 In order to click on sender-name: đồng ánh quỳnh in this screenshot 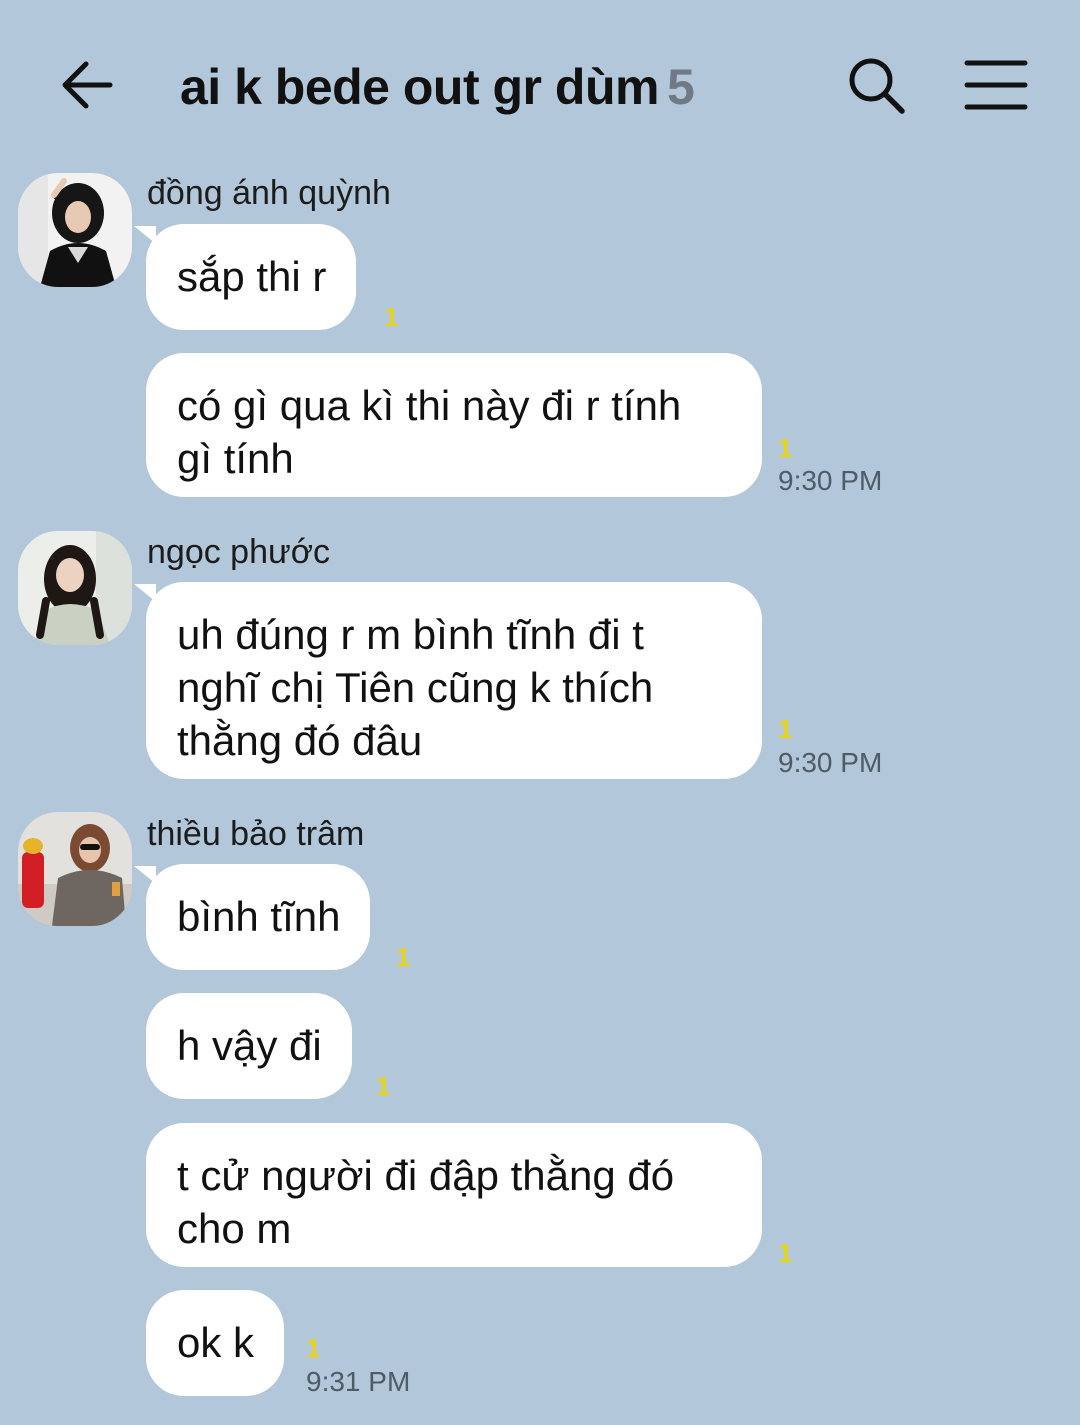, I will do `click(269, 193)`.